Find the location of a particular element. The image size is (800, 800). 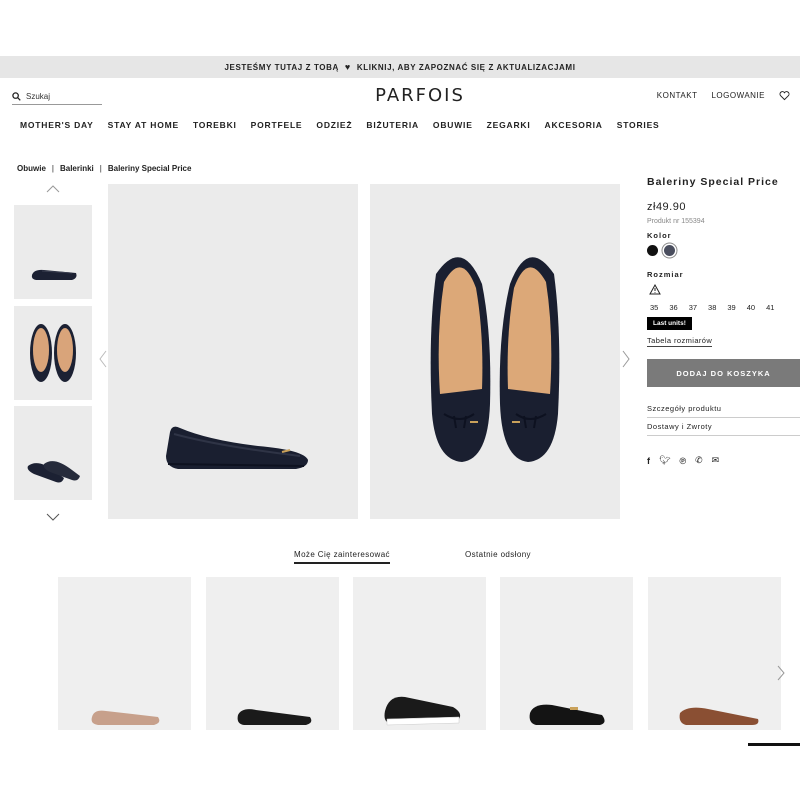

tab-recently-viewed: Ostatnie odsłony is located at coordinates (498, 557).